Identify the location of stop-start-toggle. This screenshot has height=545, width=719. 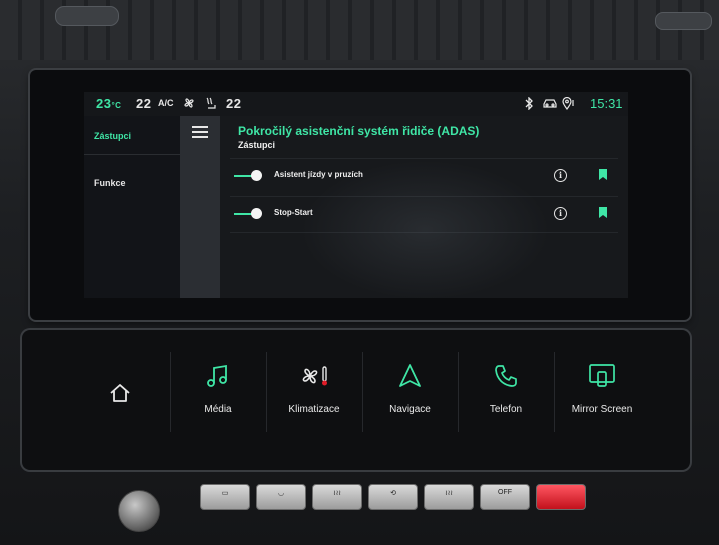
(248, 214).